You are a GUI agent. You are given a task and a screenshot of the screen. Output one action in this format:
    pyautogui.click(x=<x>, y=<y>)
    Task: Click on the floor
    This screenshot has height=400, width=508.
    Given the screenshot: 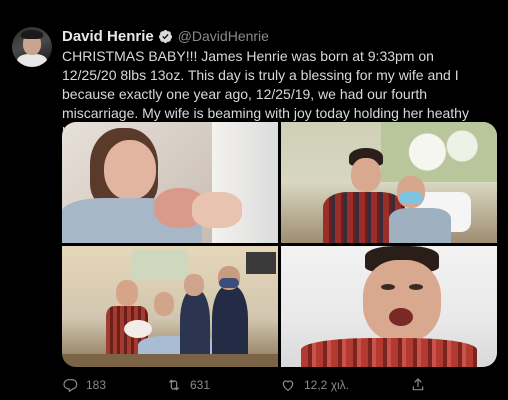 What is the action you would take?
    pyautogui.click(x=170, y=360)
    